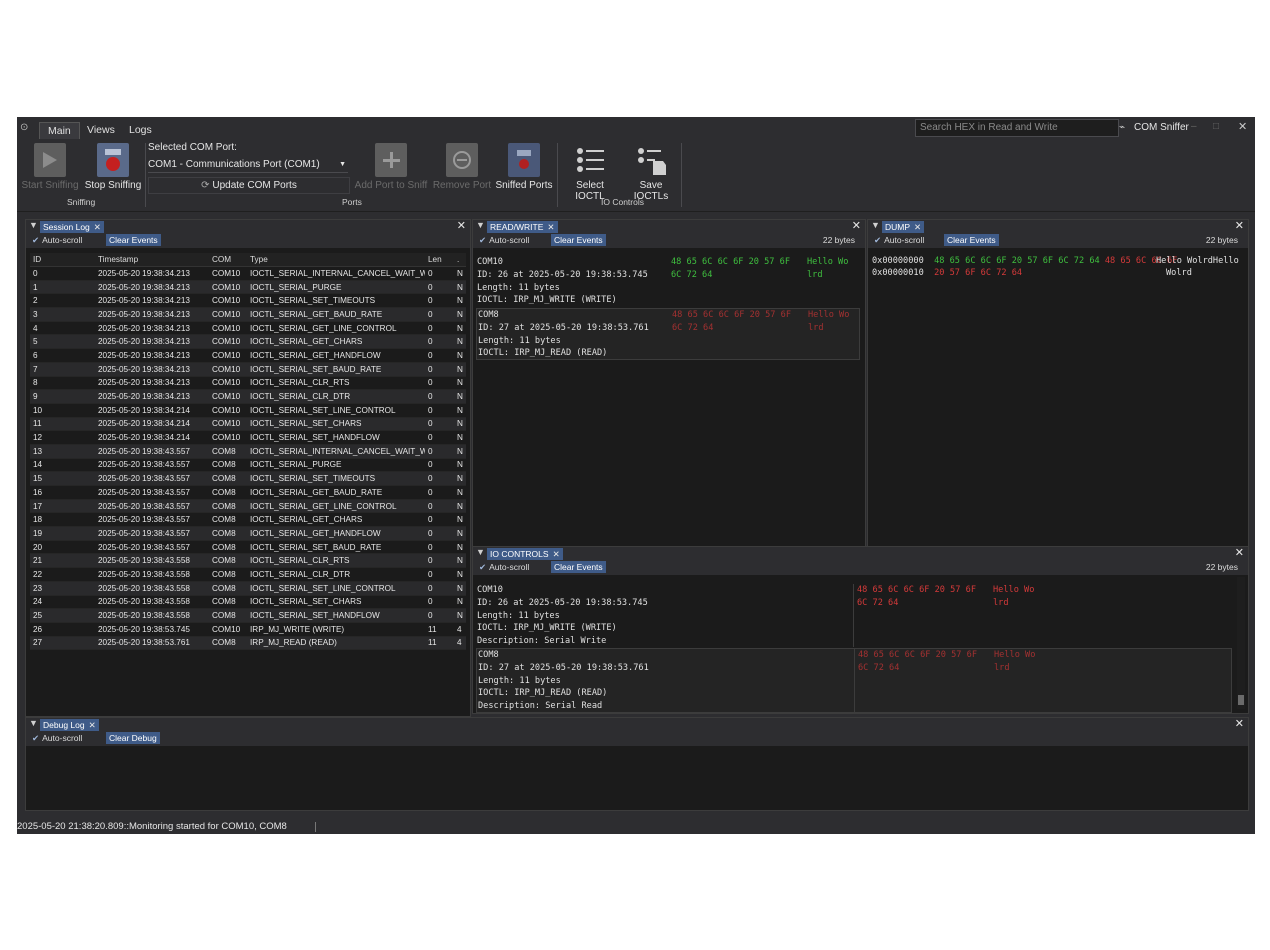  What do you see at coordinates (62, 520) in the screenshot?
I see `table-cell: 18` at bounding box center [62, 520].